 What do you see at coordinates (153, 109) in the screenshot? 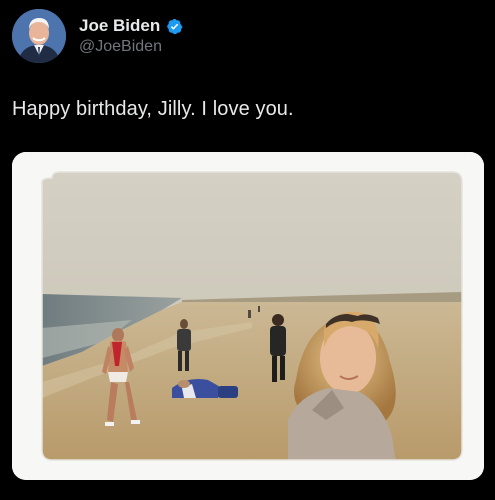
I see `tweet-text: Happy birthday, Jilly. I love you.` at bounding box center [153, 109].